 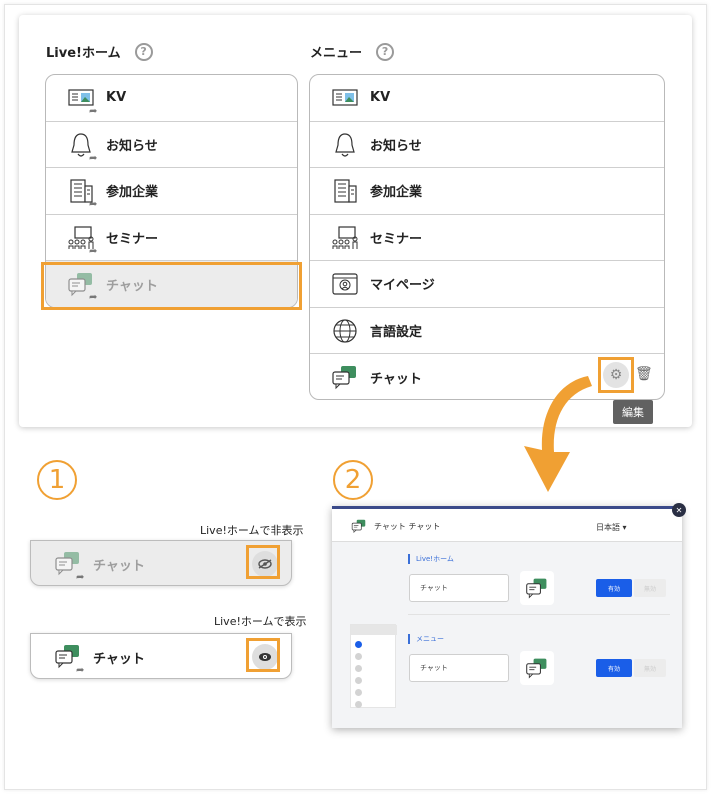 I want to click on home-item-label: セミナー, so click(x=132, y=239).